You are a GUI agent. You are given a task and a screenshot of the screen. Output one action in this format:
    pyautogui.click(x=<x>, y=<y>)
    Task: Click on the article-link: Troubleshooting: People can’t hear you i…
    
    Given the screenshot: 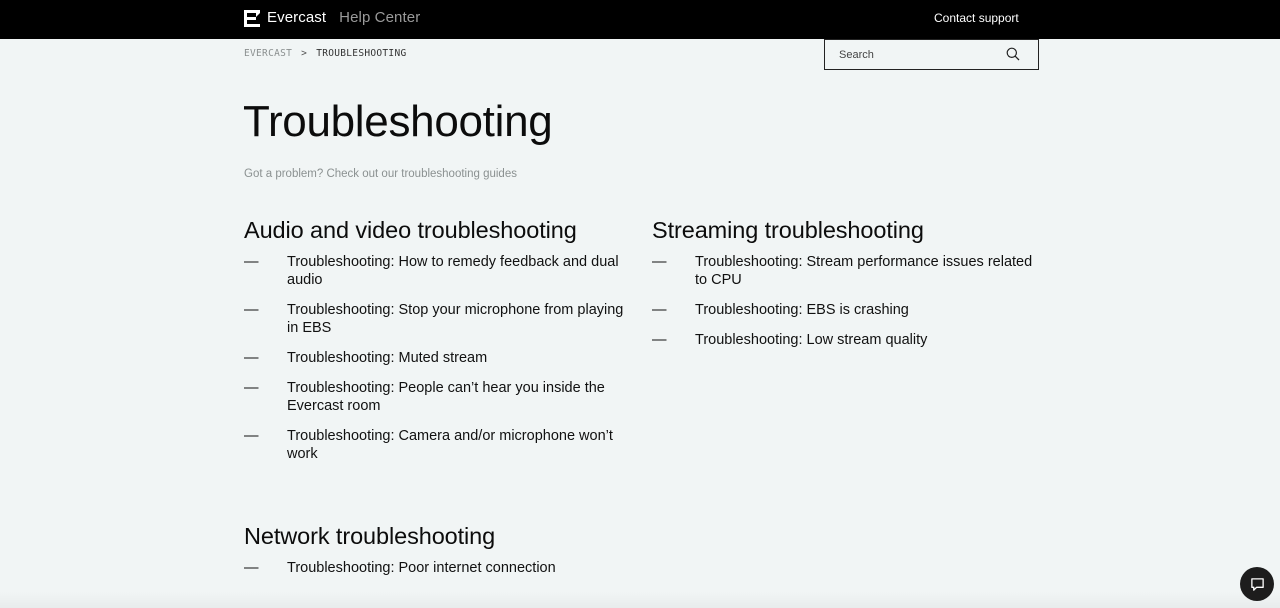 What is the action you would take?
    pyautogui.click(x=457, y=397)
    